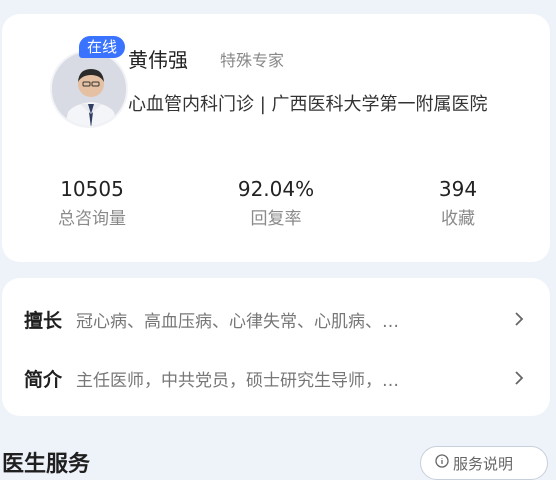 This screenshot has height=480, width=556. What do you see at coordinates (46, 464) in the screenshot?
I see `doctor-services-title: 医生服务` at bounding box center [46, 464].